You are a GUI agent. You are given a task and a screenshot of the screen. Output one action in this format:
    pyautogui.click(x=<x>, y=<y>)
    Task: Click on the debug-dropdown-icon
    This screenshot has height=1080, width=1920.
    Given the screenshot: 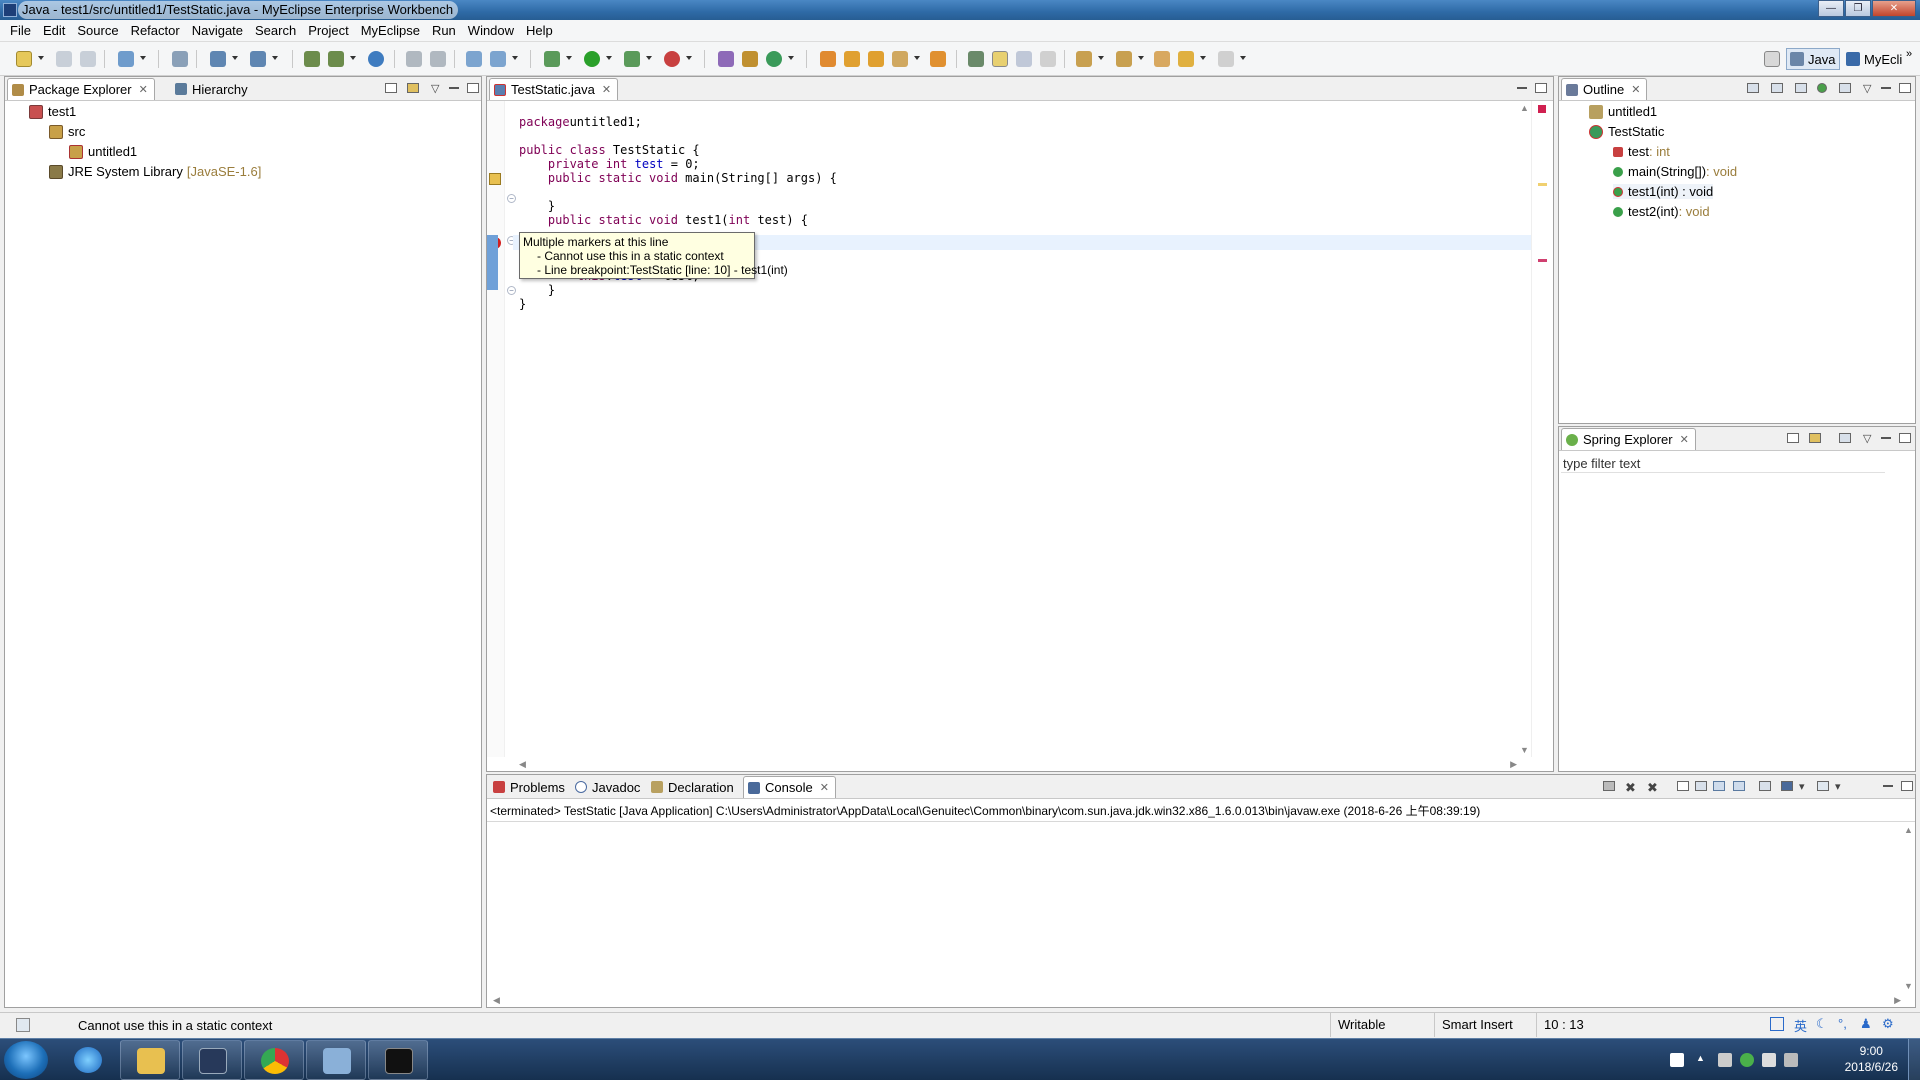 What is the action you would take?
    pyautogui.click(x=569, y=58)
    